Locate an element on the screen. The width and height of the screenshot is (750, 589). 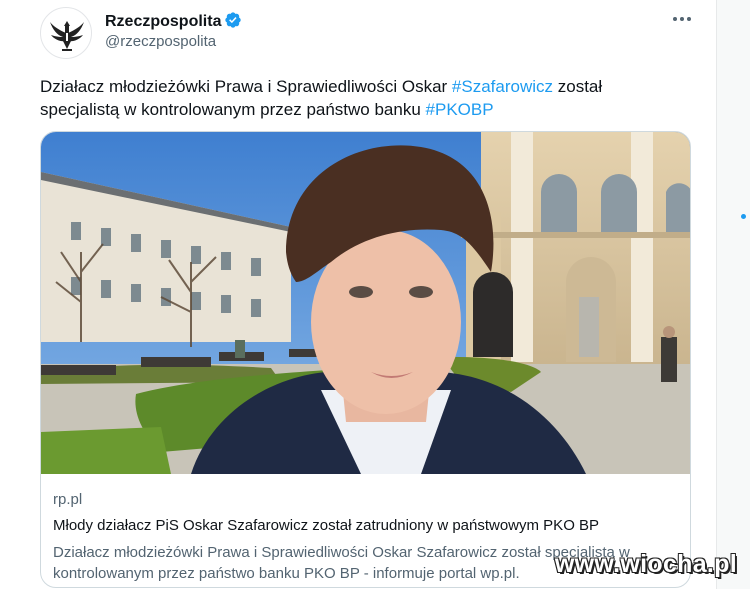
right-gutter is located at coordinates (733, 294).